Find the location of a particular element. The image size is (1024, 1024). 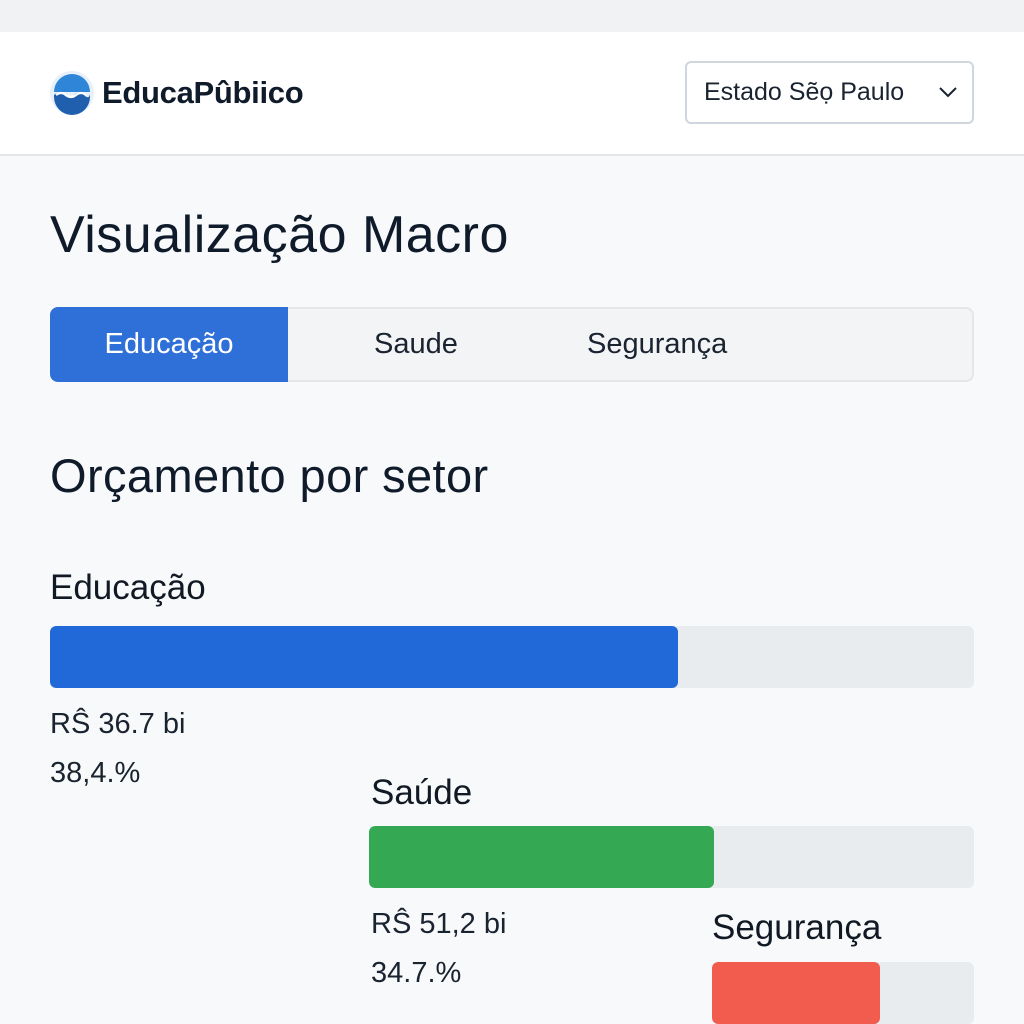

page-title: Visualização Macro is located at coordinates (279, 235).